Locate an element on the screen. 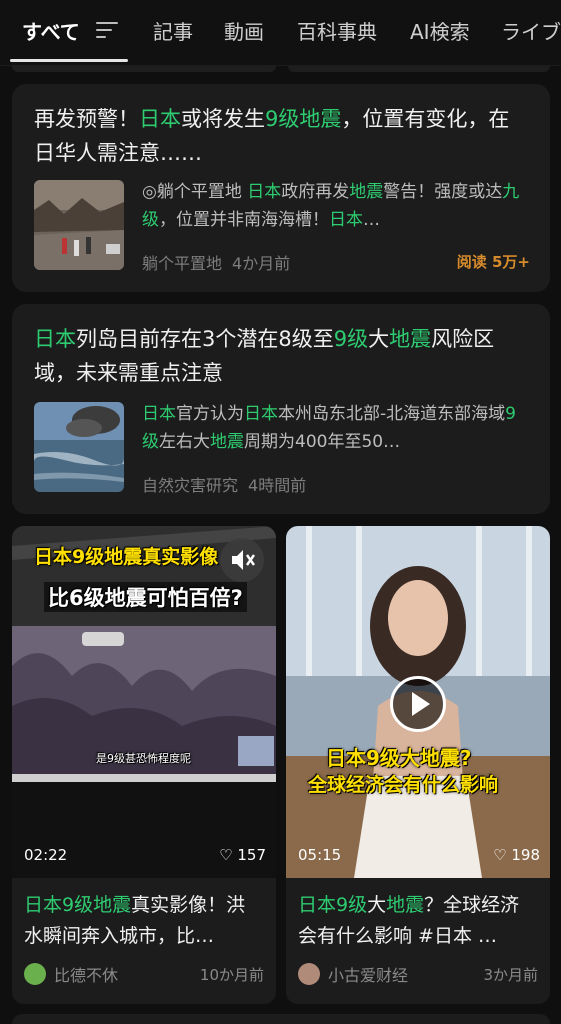  play-icon is located at coordinates (418, 704).